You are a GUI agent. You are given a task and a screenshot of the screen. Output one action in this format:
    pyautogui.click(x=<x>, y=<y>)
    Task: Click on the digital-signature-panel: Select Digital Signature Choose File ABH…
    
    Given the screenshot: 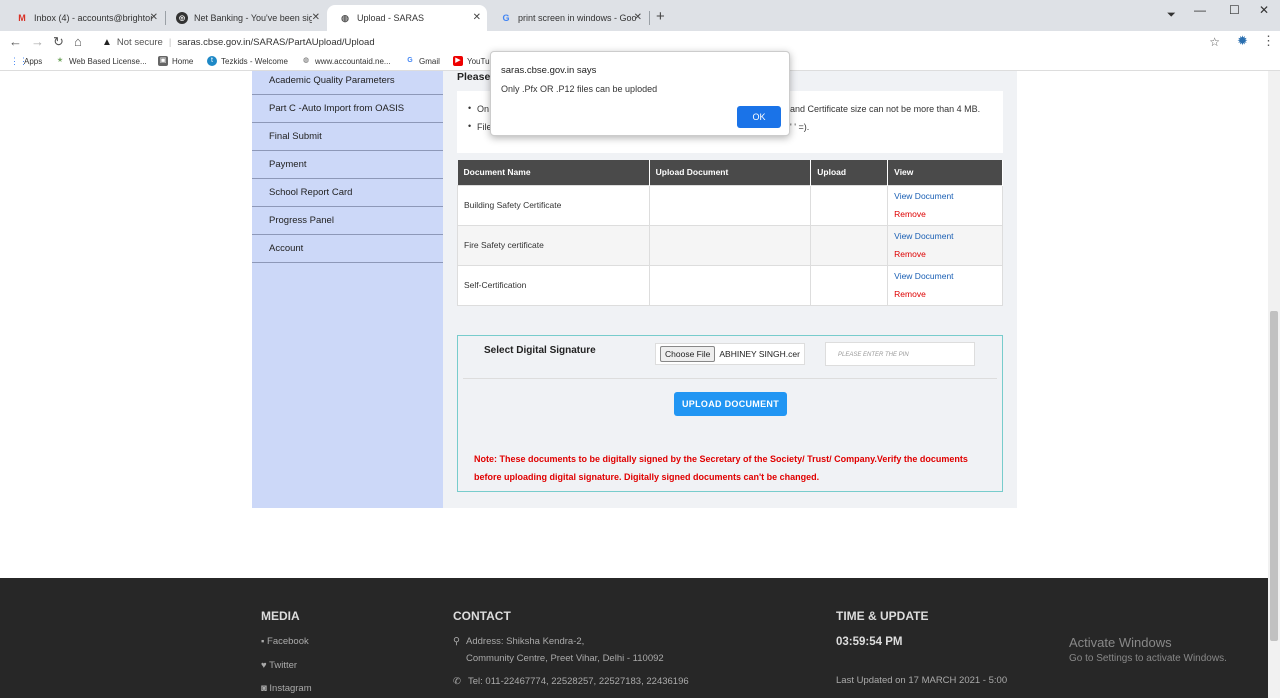 What is the action you would take?
    pyautogui.click(x=730, y=413)
    